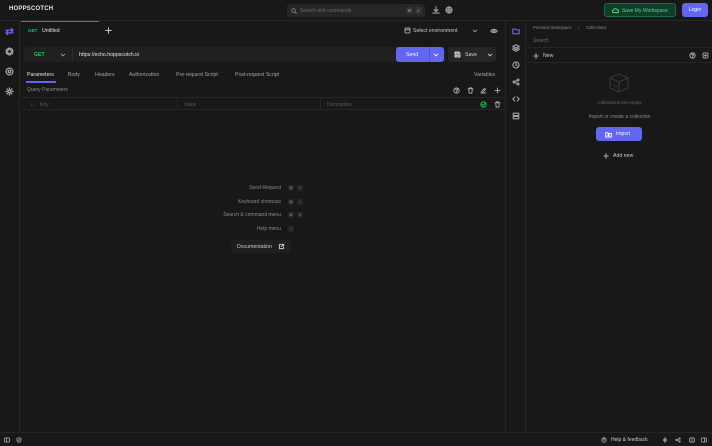 The width and height of the screenshot is (712, 446). Describe the element at coordinates (483, 90) in the screenshot. I see `edit-icon` at that location.